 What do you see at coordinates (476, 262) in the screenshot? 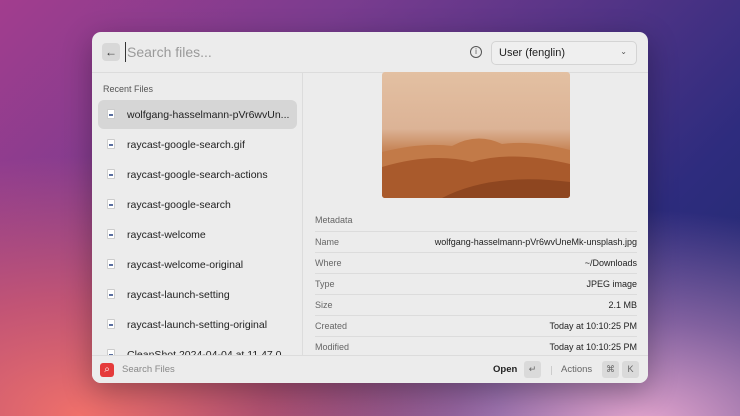
I see `metadata-row: Where ~/Downloads` at bounding box center [476, 262].